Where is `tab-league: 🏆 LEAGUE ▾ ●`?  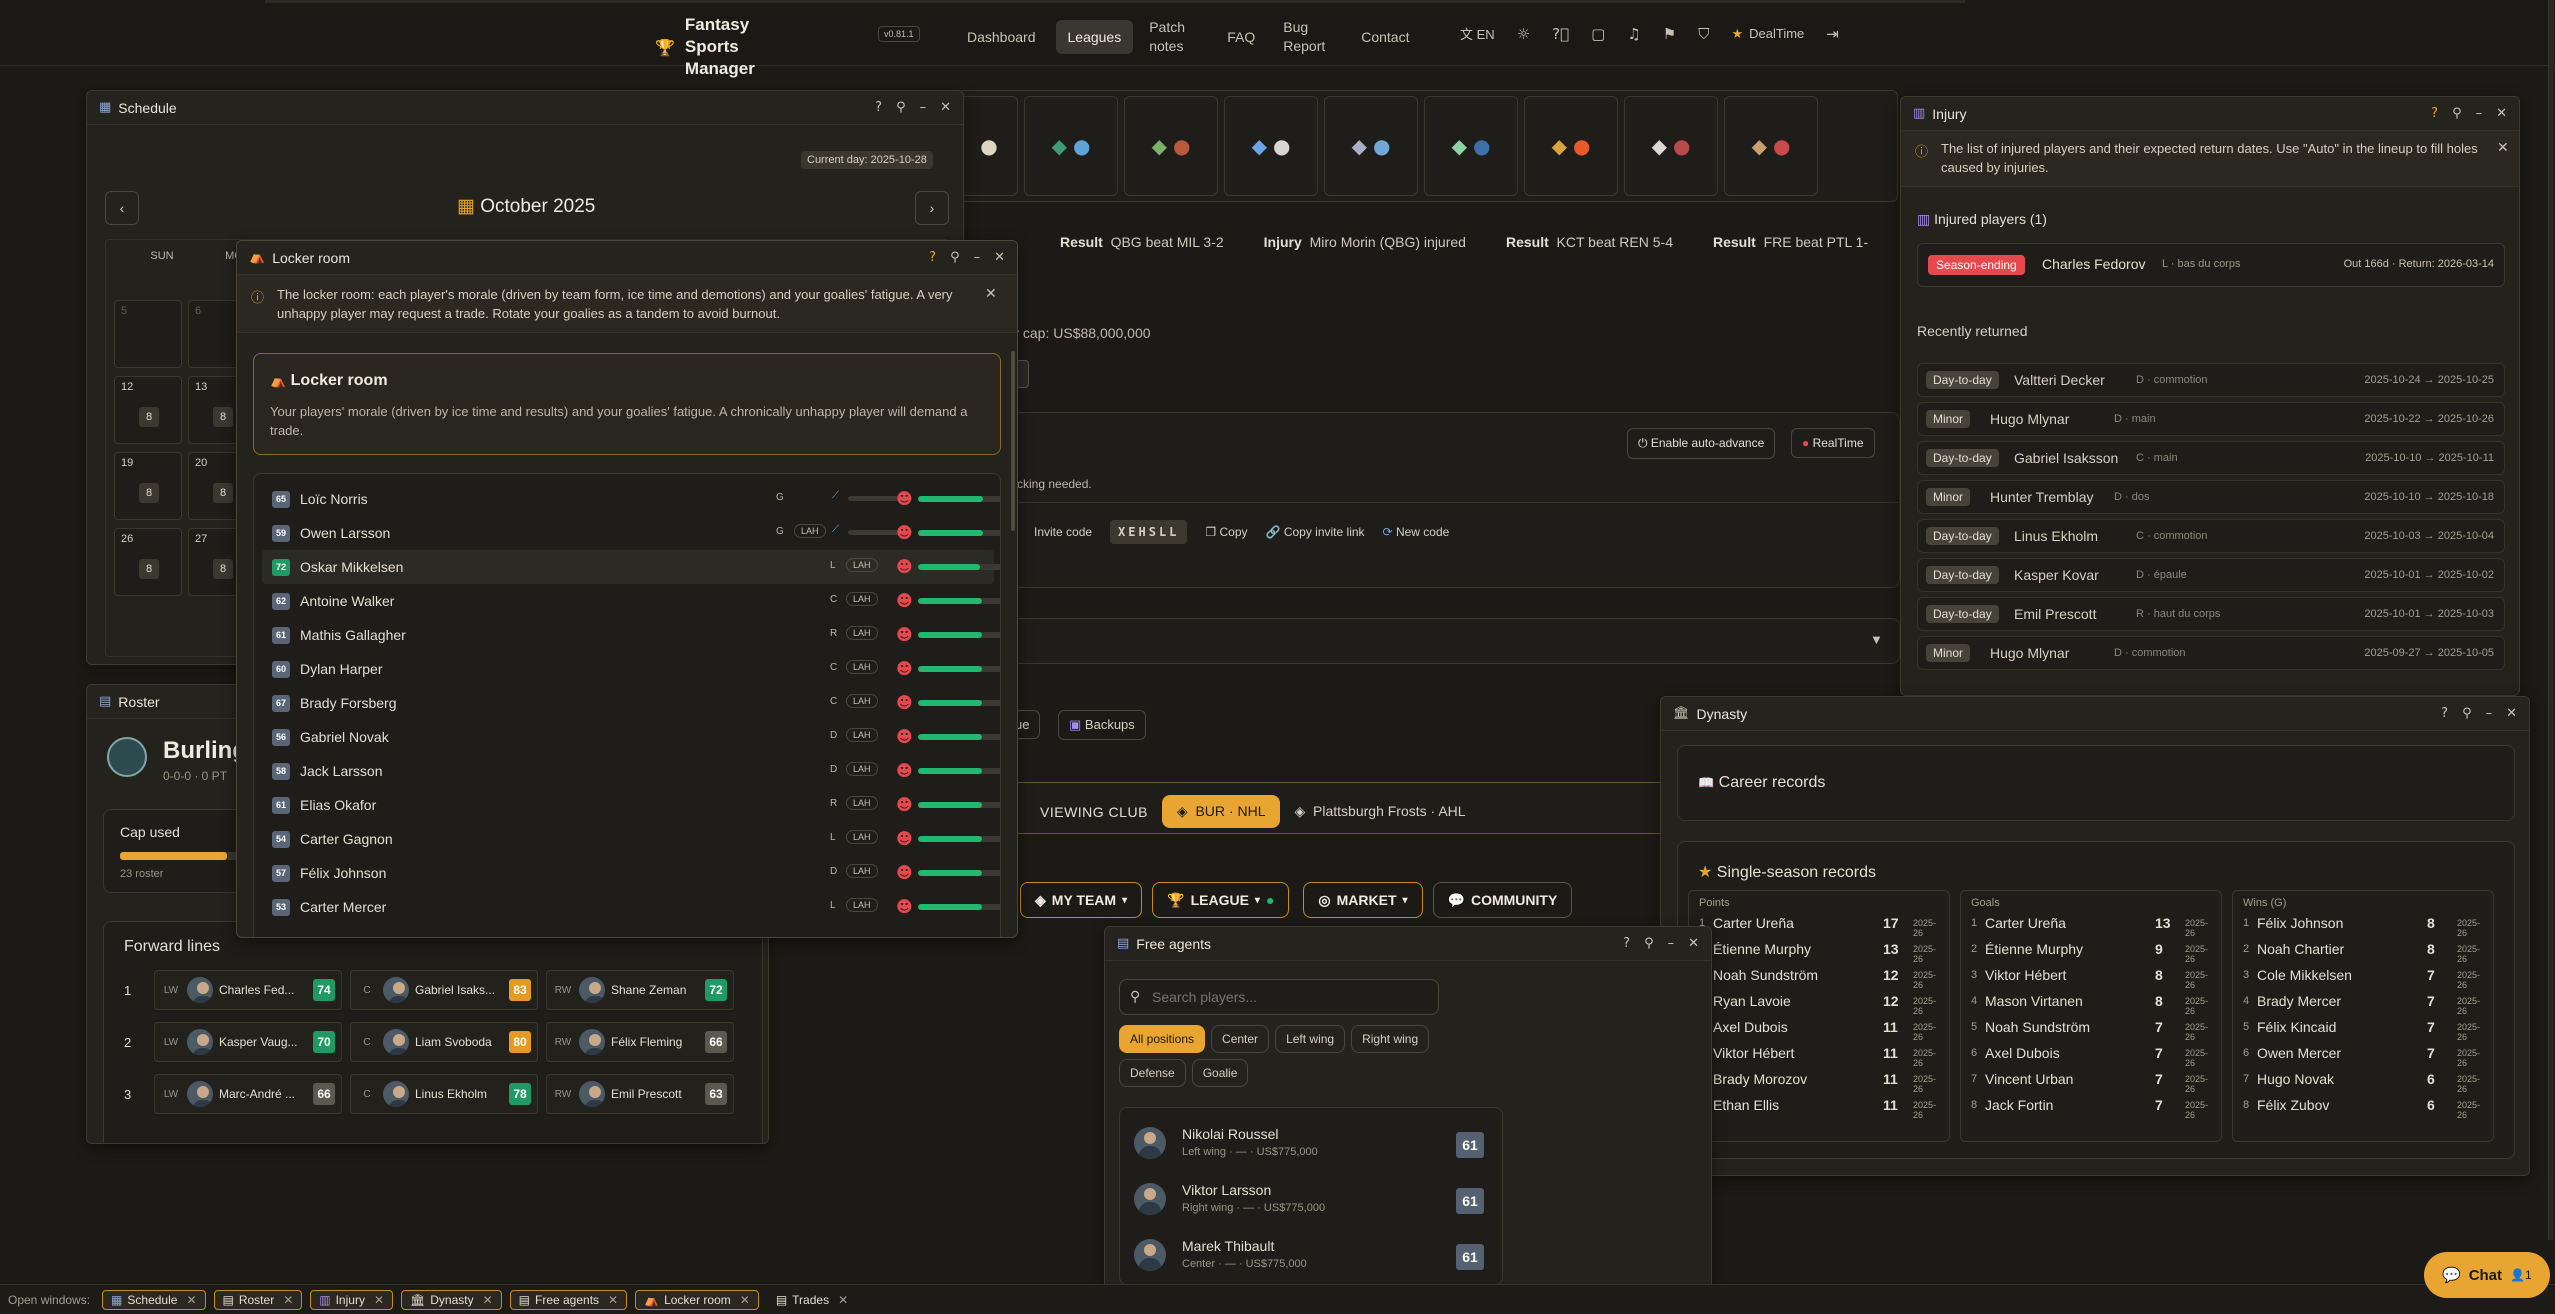 tab-league: 🏆 LEAGUE ▾ ● is located at coordinates (1221, 900).